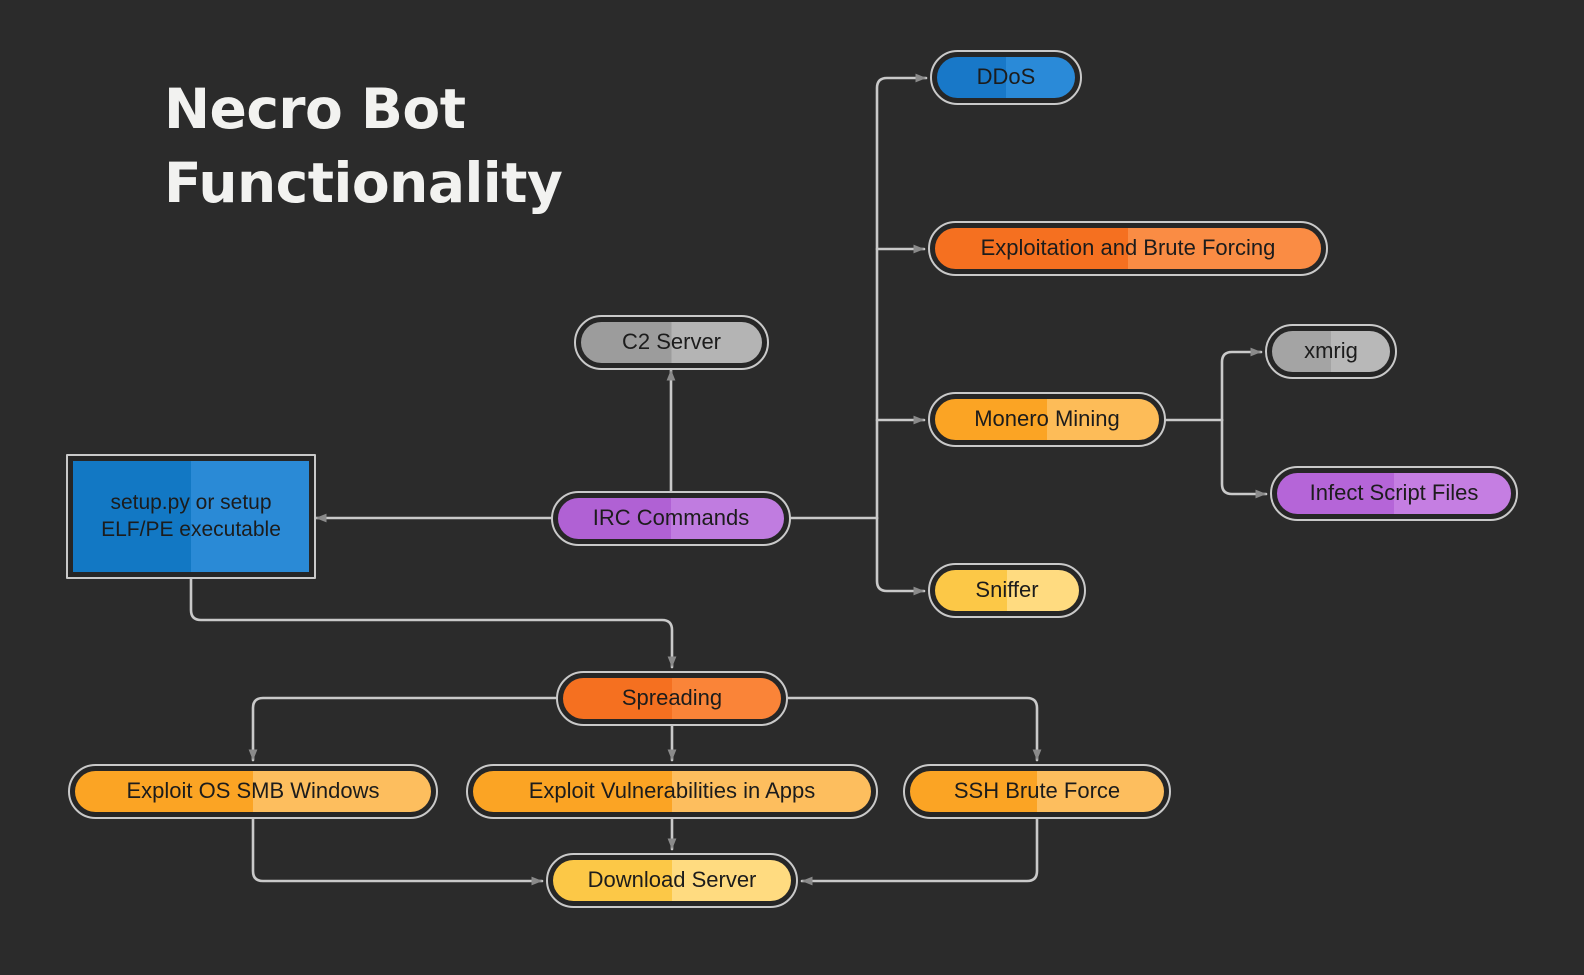  I want to click on edge-monero-infect, so click(1244, 458).